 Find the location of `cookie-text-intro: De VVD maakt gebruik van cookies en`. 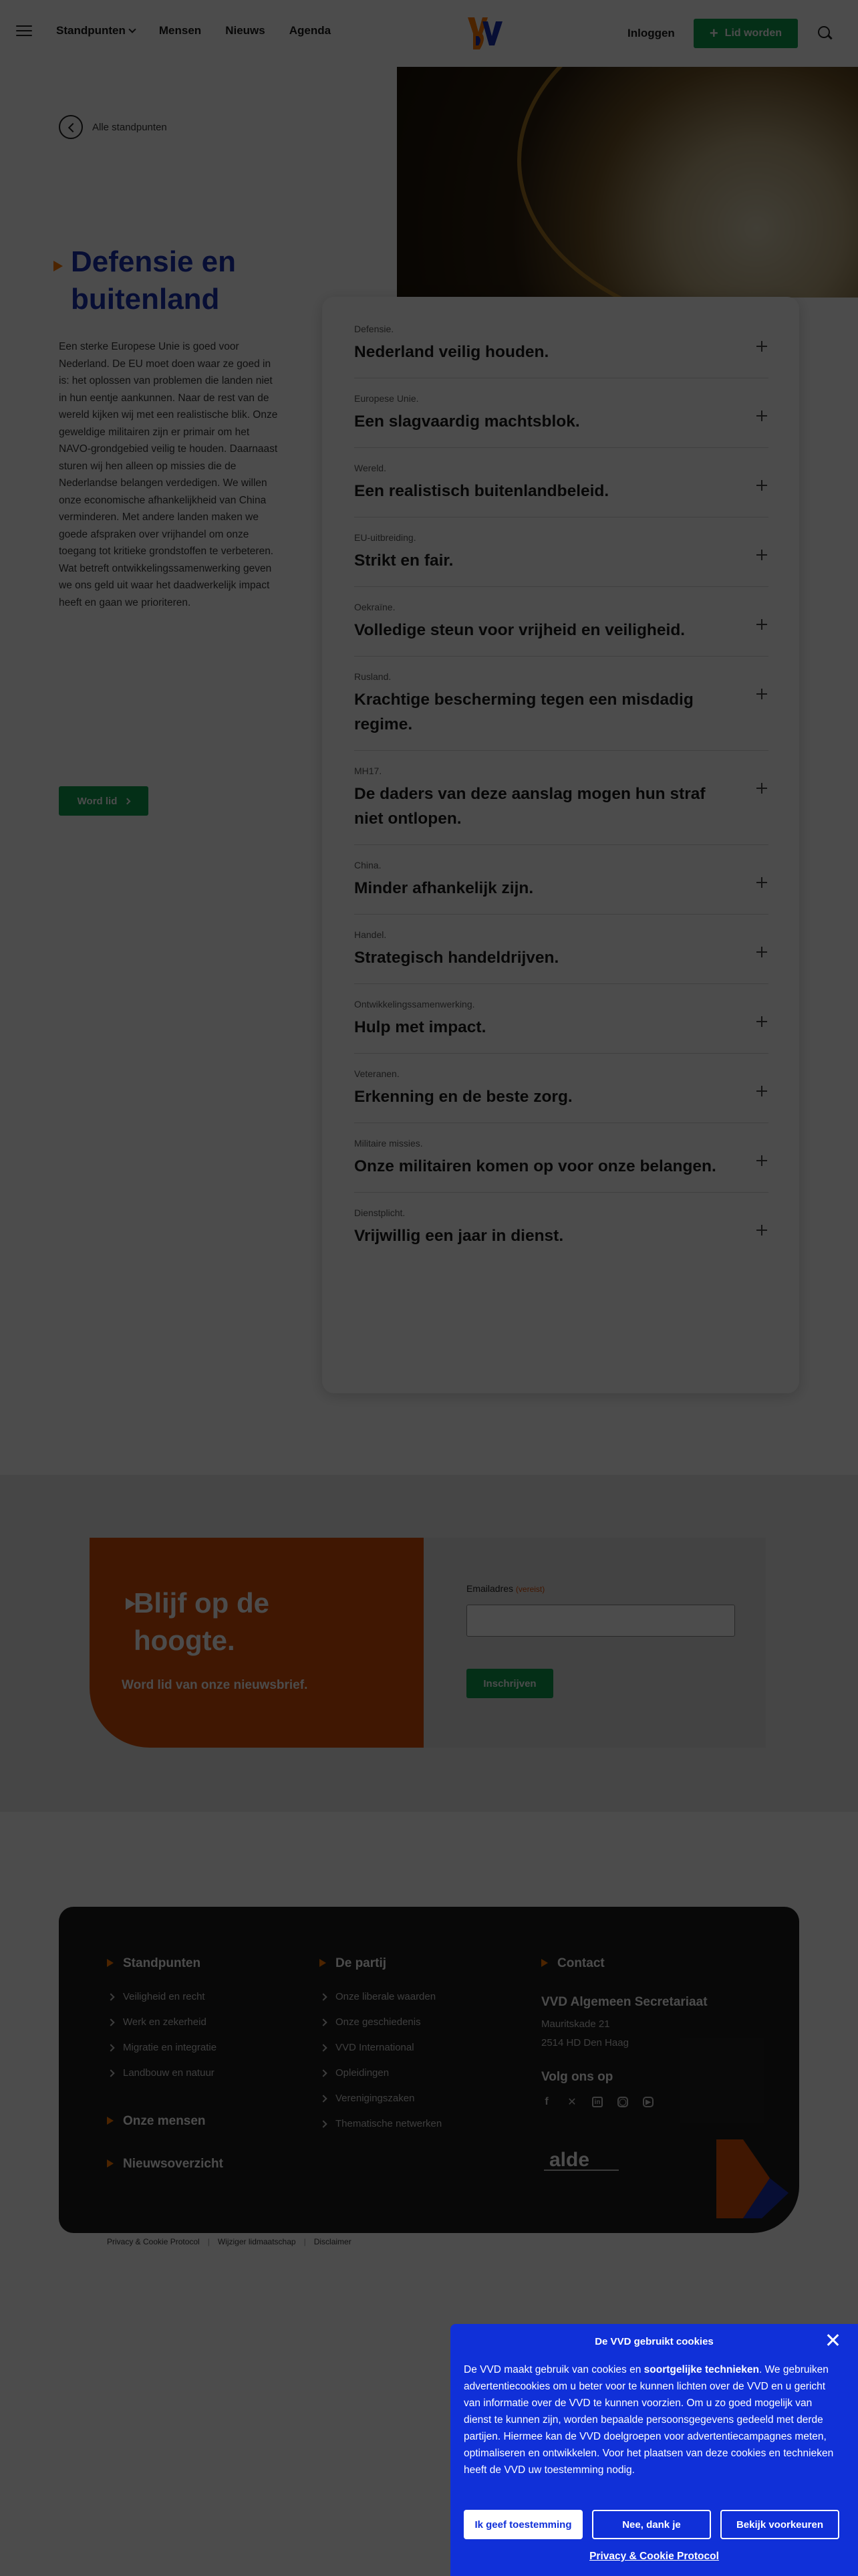

cookie-text-intro: De VVD maakt gebruik van cookies en is located at coordinates (554, 2369).